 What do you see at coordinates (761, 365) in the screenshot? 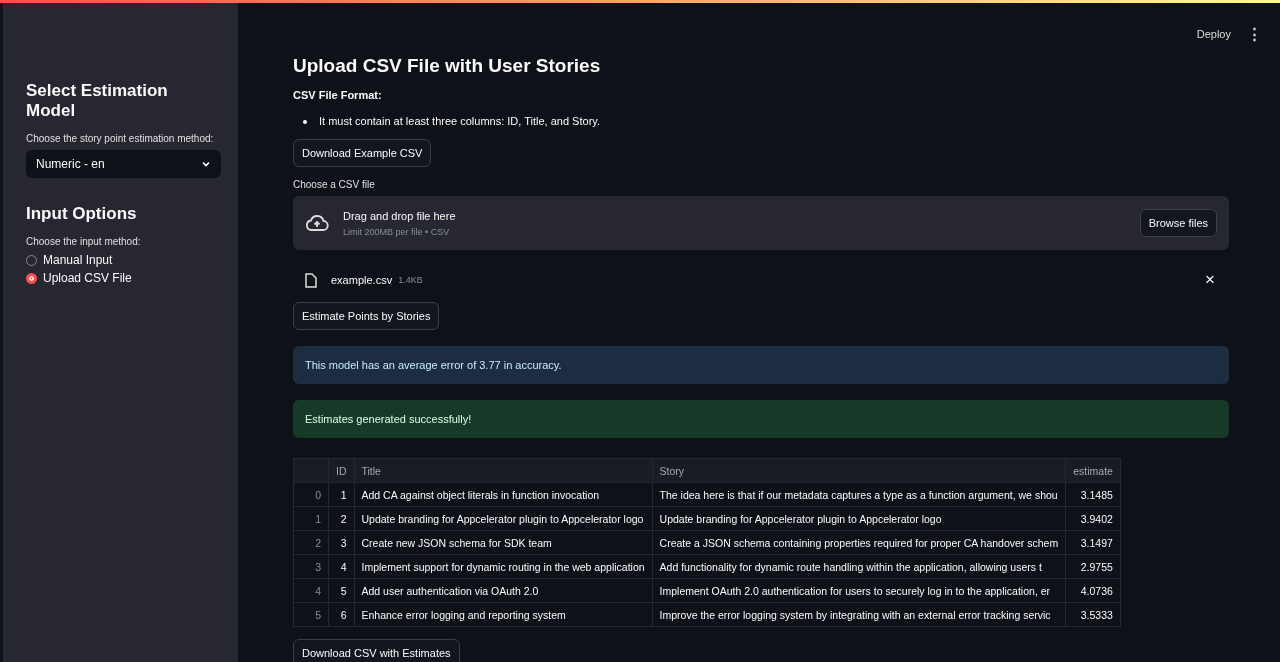
I see `alert-message: This model has an average error of 3.77 in accuracy.` at bounding box center [761, 365].